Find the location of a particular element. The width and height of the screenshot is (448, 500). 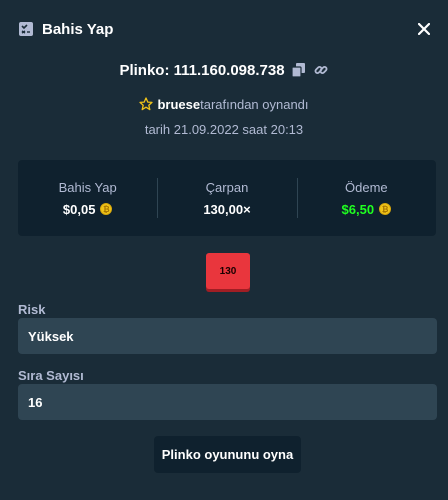

multiplier-value: 130,00× is located at coordinates (227, 209).